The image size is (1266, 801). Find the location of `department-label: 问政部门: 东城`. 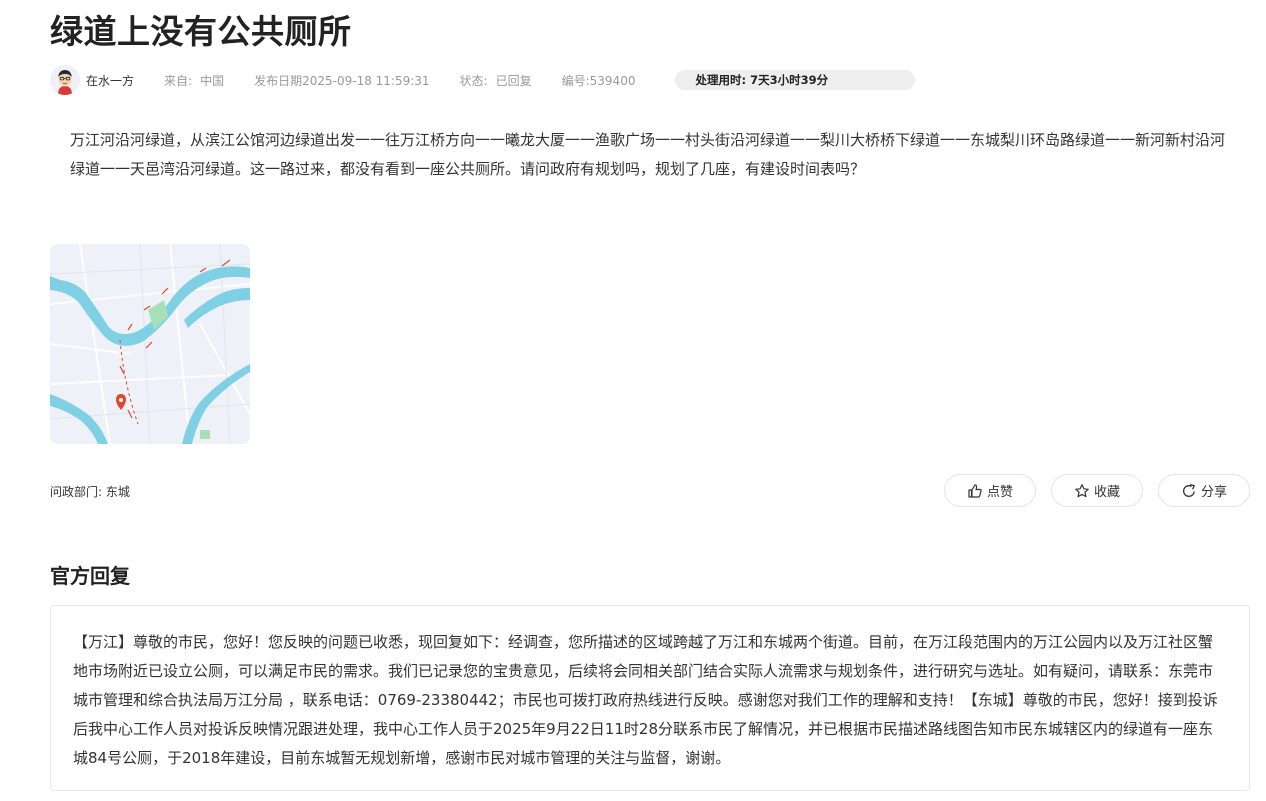

department-label: 问政部门: 东城 is located at coordinates (90, 492).